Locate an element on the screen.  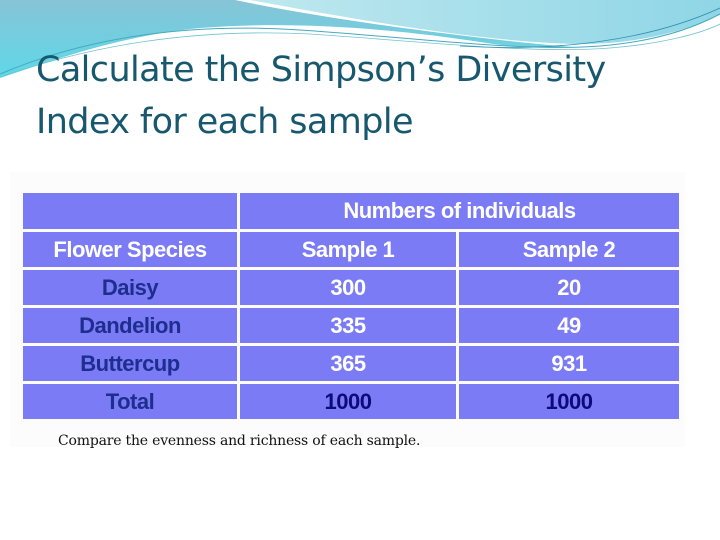
total-label-cell: Total is located at coordinates (130, 401).